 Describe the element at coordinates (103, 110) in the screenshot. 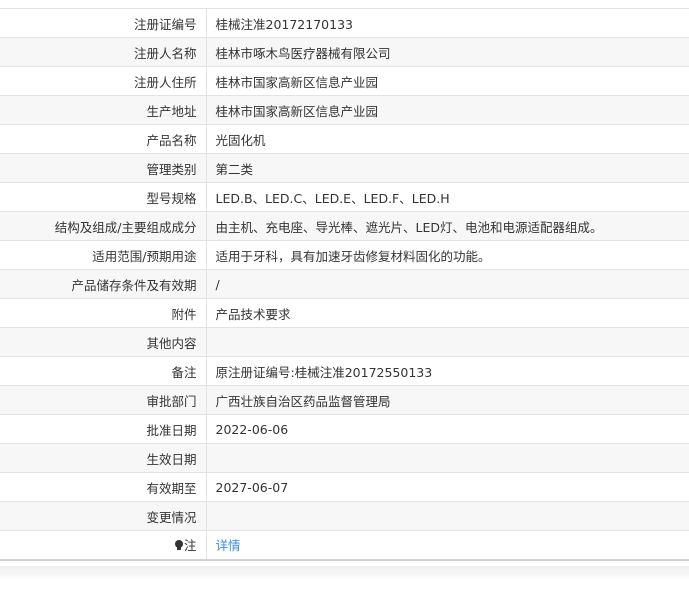

I see `field-label: 生产地址` at that location.